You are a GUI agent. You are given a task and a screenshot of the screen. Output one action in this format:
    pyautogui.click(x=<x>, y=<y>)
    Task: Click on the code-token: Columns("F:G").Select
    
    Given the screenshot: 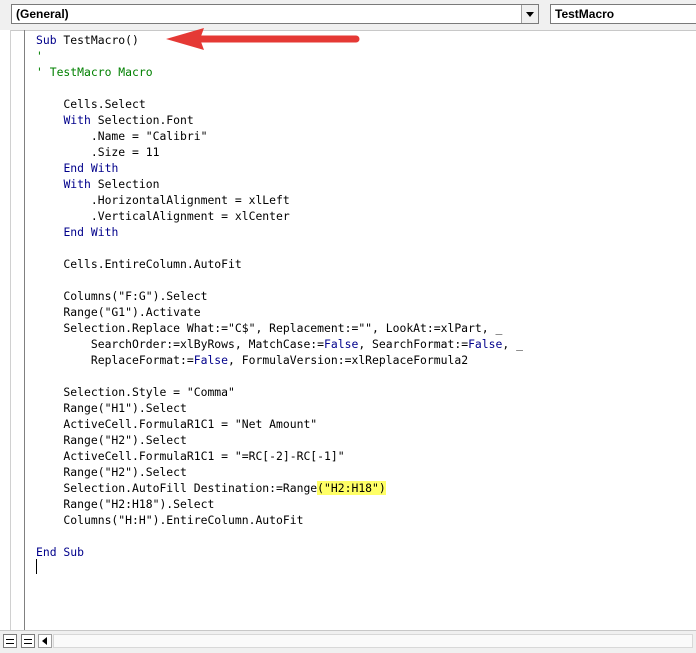 What is the action you would take?
    pyautogui.click(x=122, y=296)
    